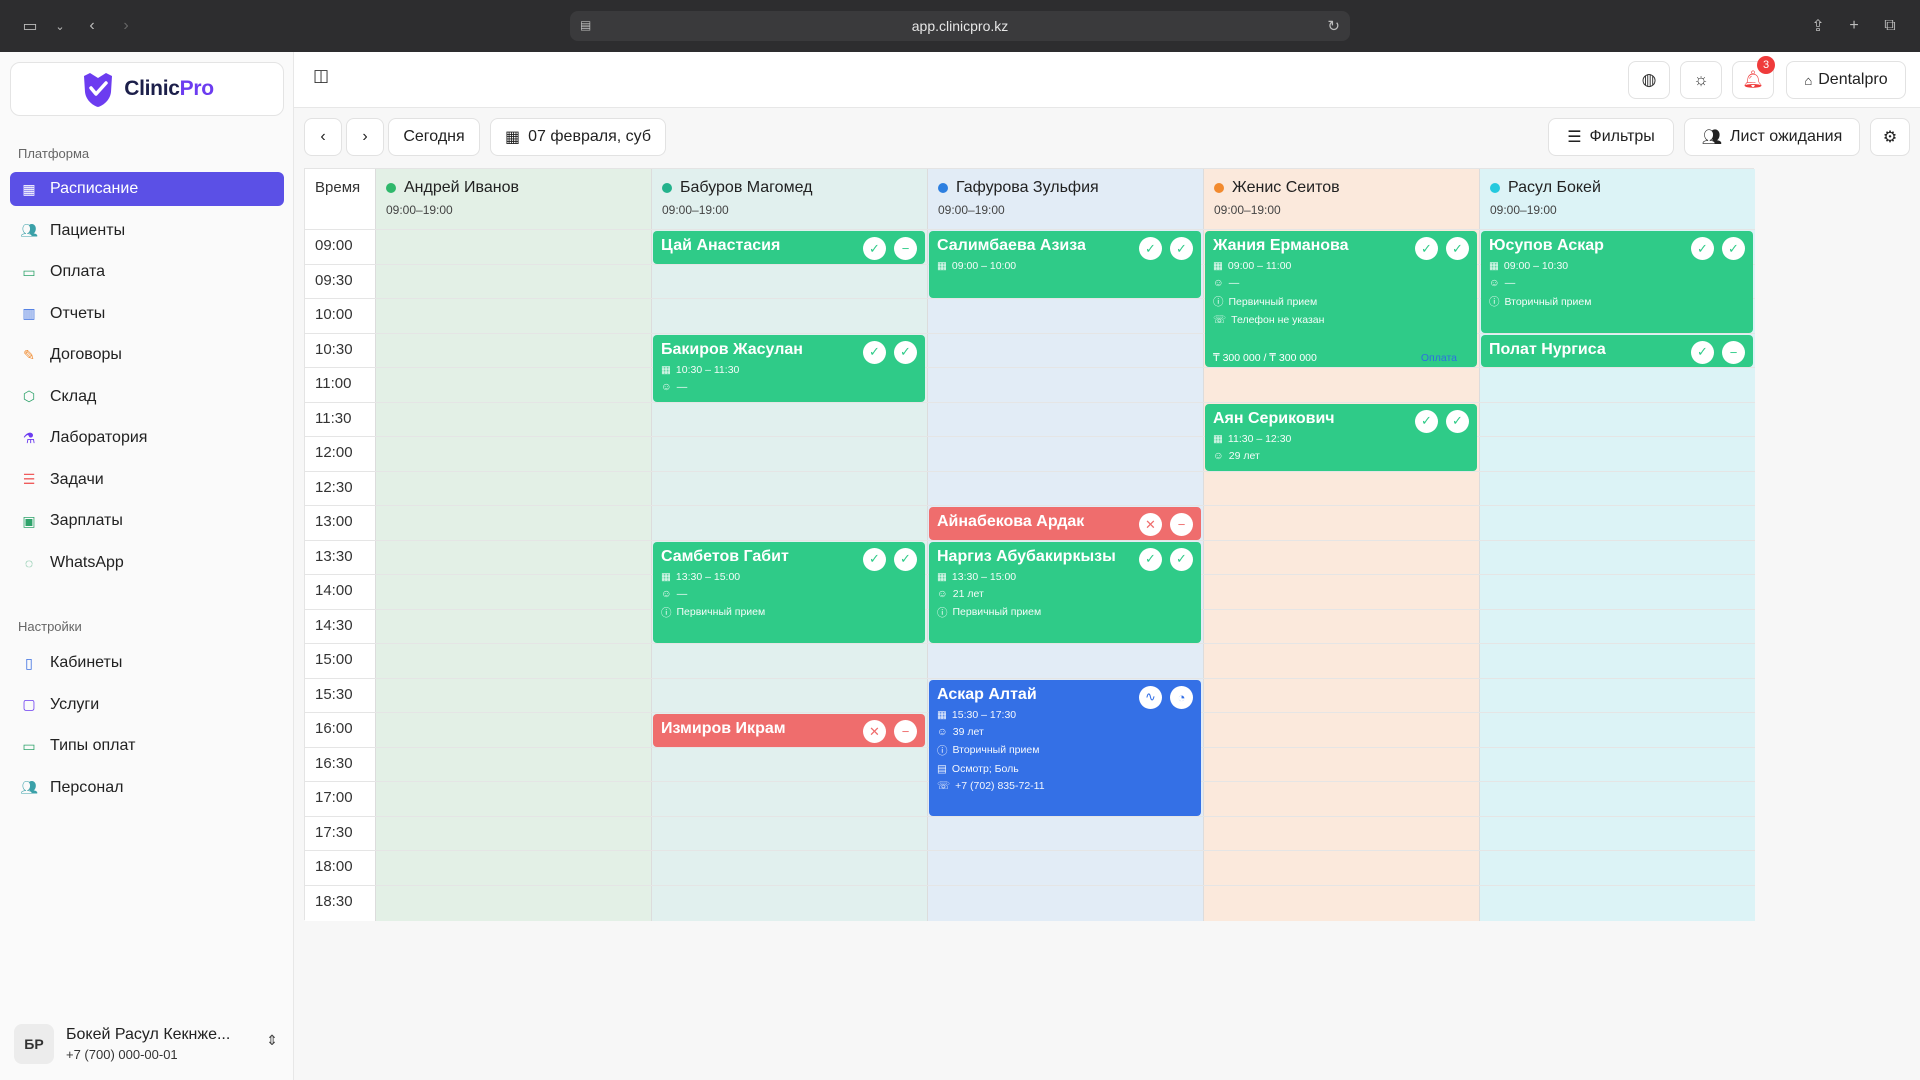  I want to click on activity-icon: ∿, so click(1150, 697).